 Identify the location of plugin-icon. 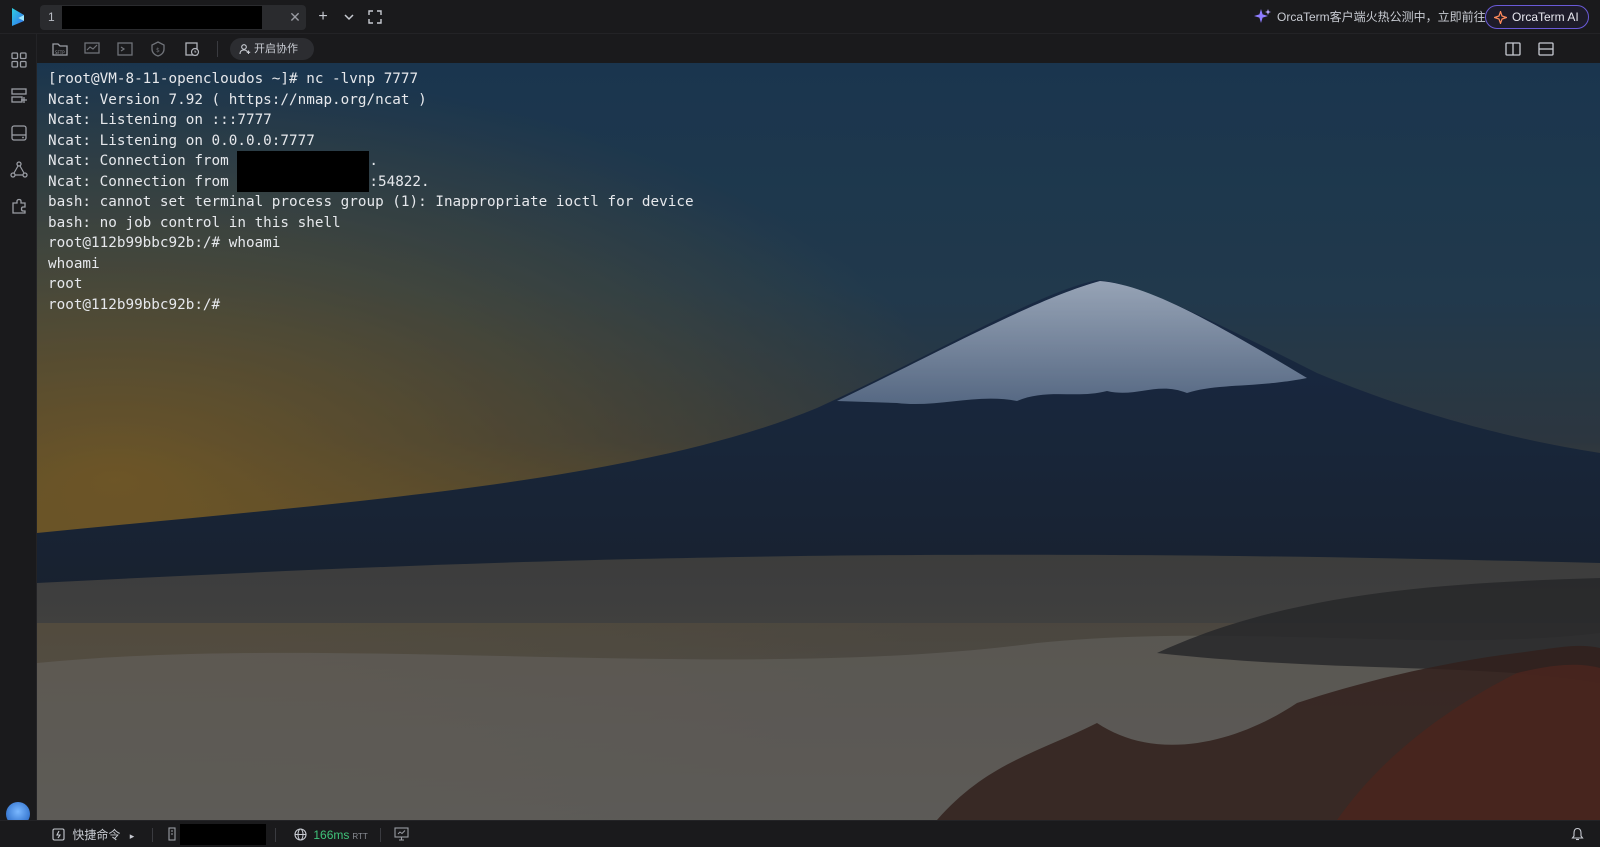
(19, 206).